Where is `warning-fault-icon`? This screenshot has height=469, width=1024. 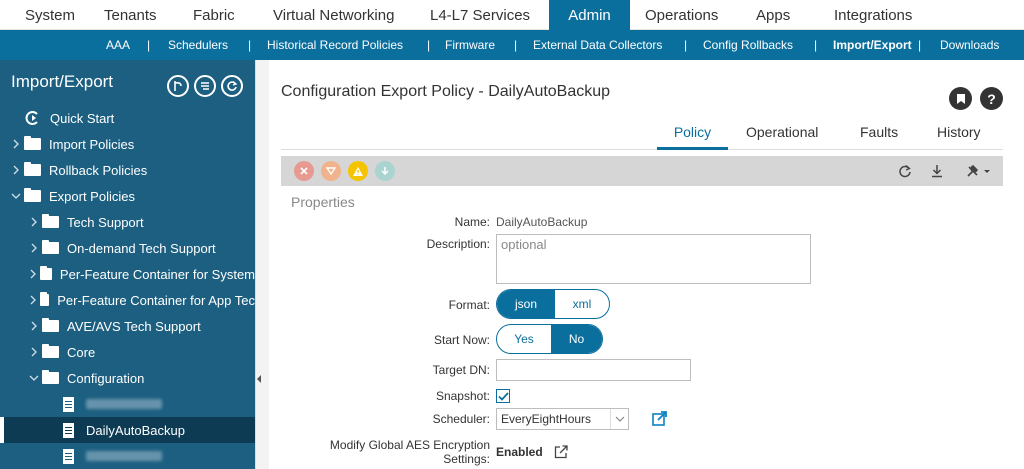 warning-fault-icon is located at coordinates (385, 171).